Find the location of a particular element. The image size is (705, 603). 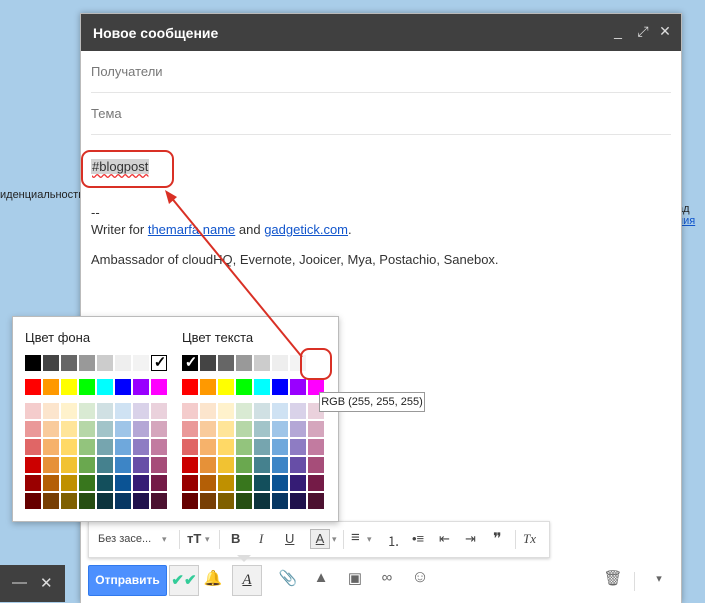

arrow-line is located at coordinates (236, 276).